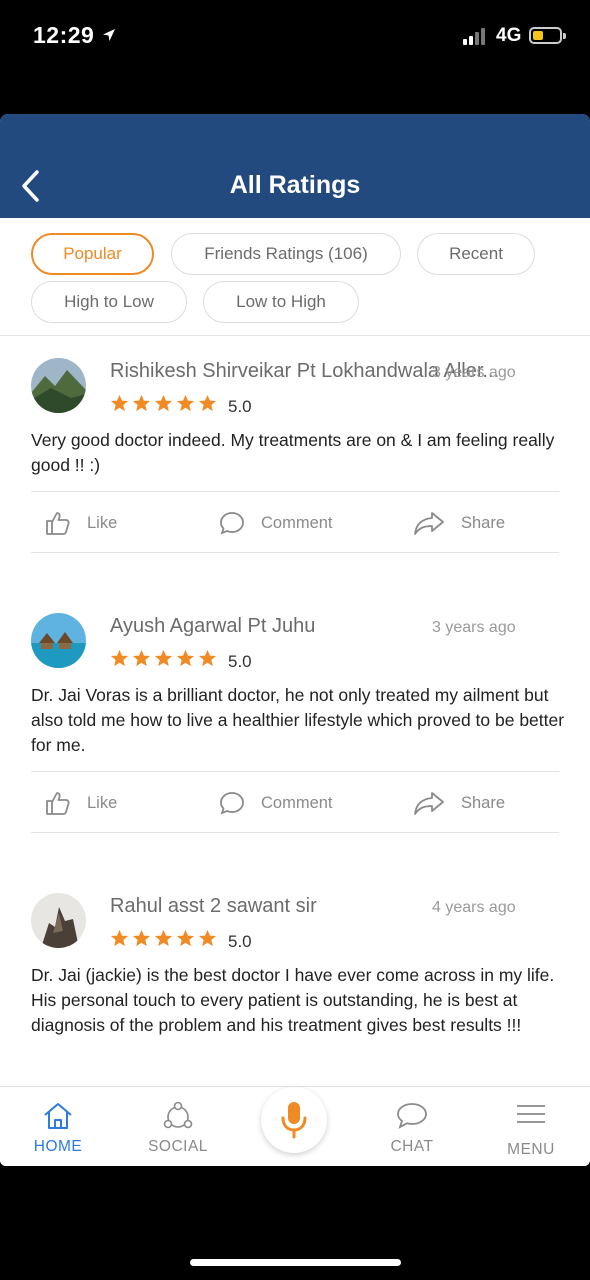 The width and height of the screenshot is (590, 1280). I want to click on network-type: 4G, so click(509, 35).